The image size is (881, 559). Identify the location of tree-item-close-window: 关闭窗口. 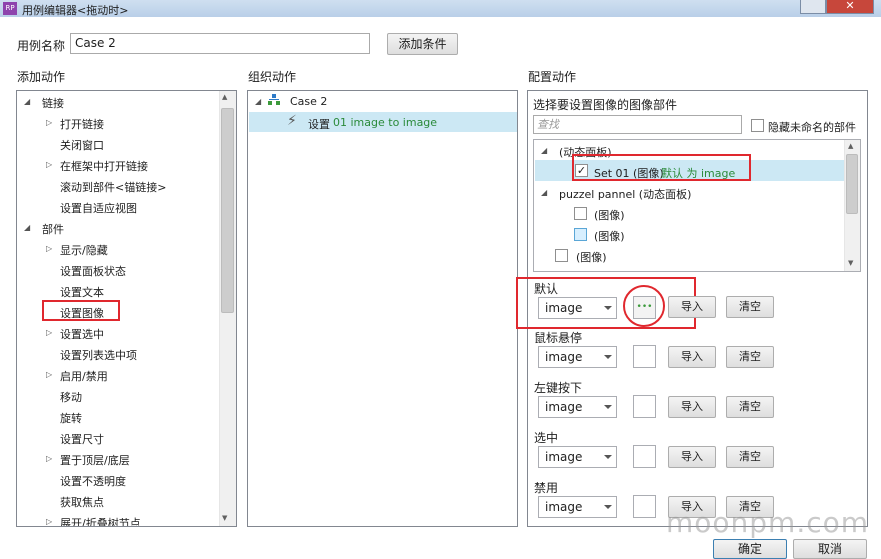
(82, 145).